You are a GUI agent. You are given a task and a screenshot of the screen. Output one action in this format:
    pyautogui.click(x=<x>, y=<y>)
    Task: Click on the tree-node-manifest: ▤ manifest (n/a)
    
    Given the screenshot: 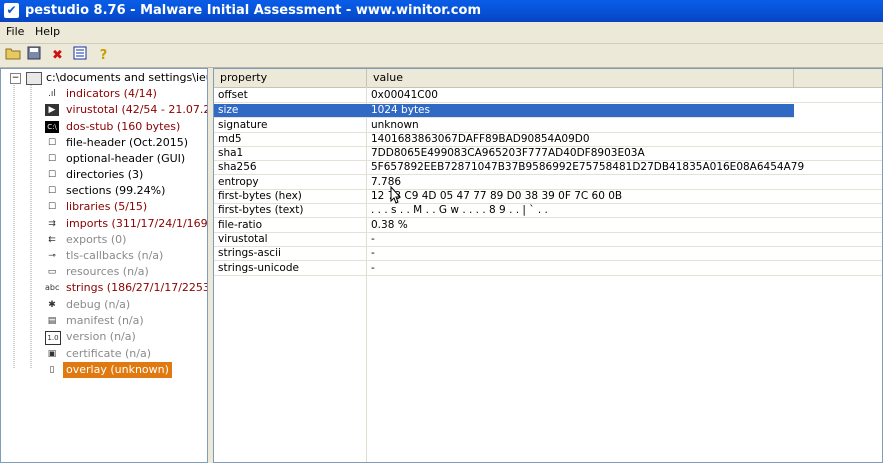 What is the action you would take?
    pyautogui.click(x=104, y=321)
    